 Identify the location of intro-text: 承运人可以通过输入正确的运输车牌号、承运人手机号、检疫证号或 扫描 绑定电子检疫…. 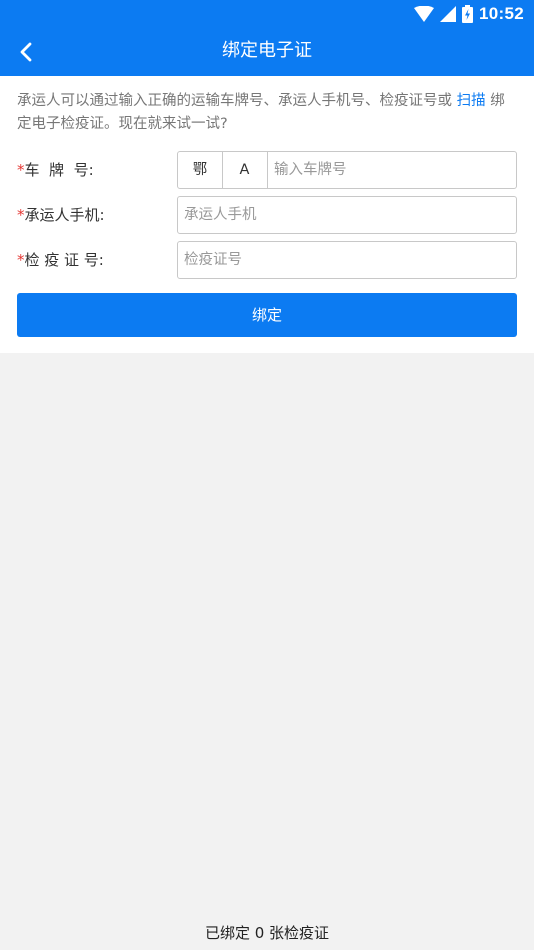
(267, 113).